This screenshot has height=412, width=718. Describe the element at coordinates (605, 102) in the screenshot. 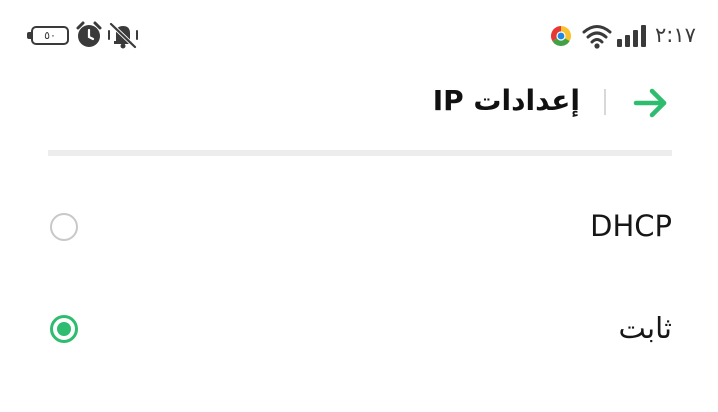

I see `header-divider` at that location.